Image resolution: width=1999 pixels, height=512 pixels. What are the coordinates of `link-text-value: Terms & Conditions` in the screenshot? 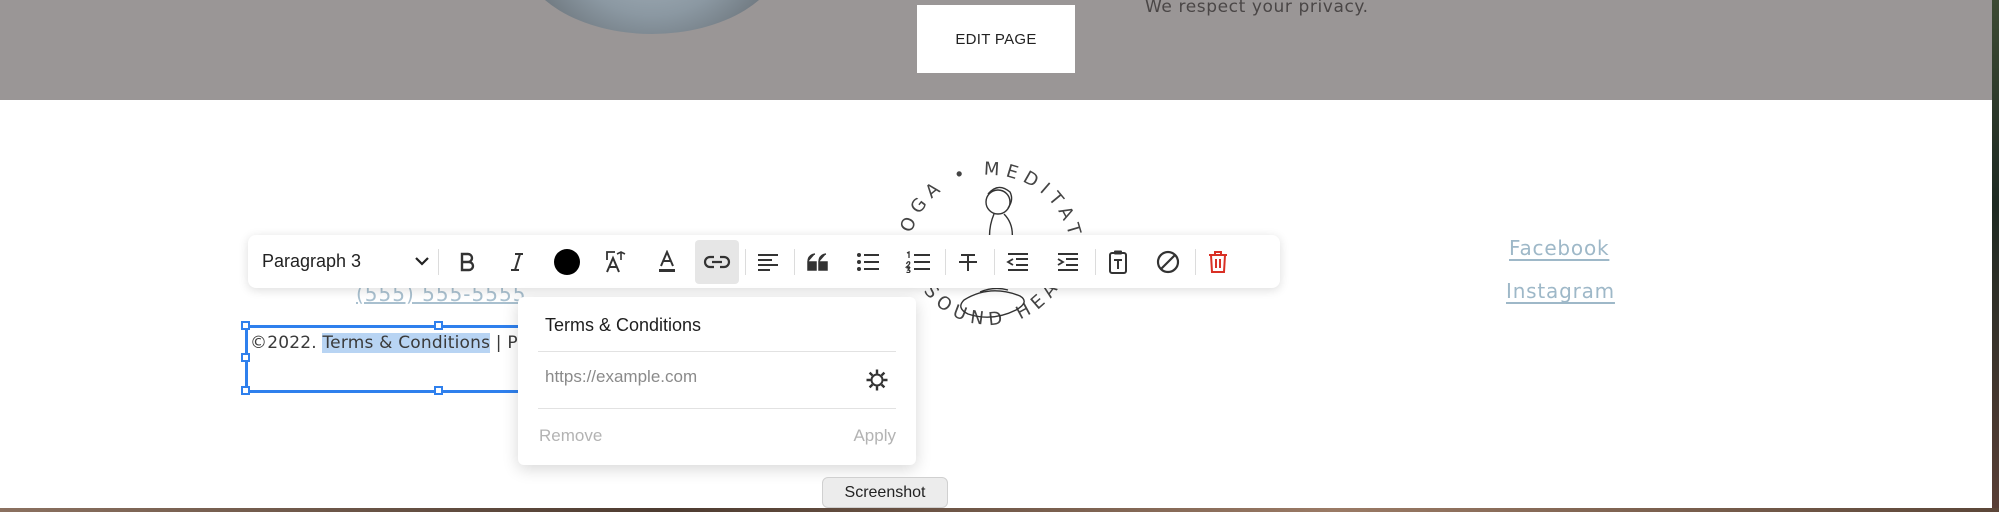 It's located at (623, 325).